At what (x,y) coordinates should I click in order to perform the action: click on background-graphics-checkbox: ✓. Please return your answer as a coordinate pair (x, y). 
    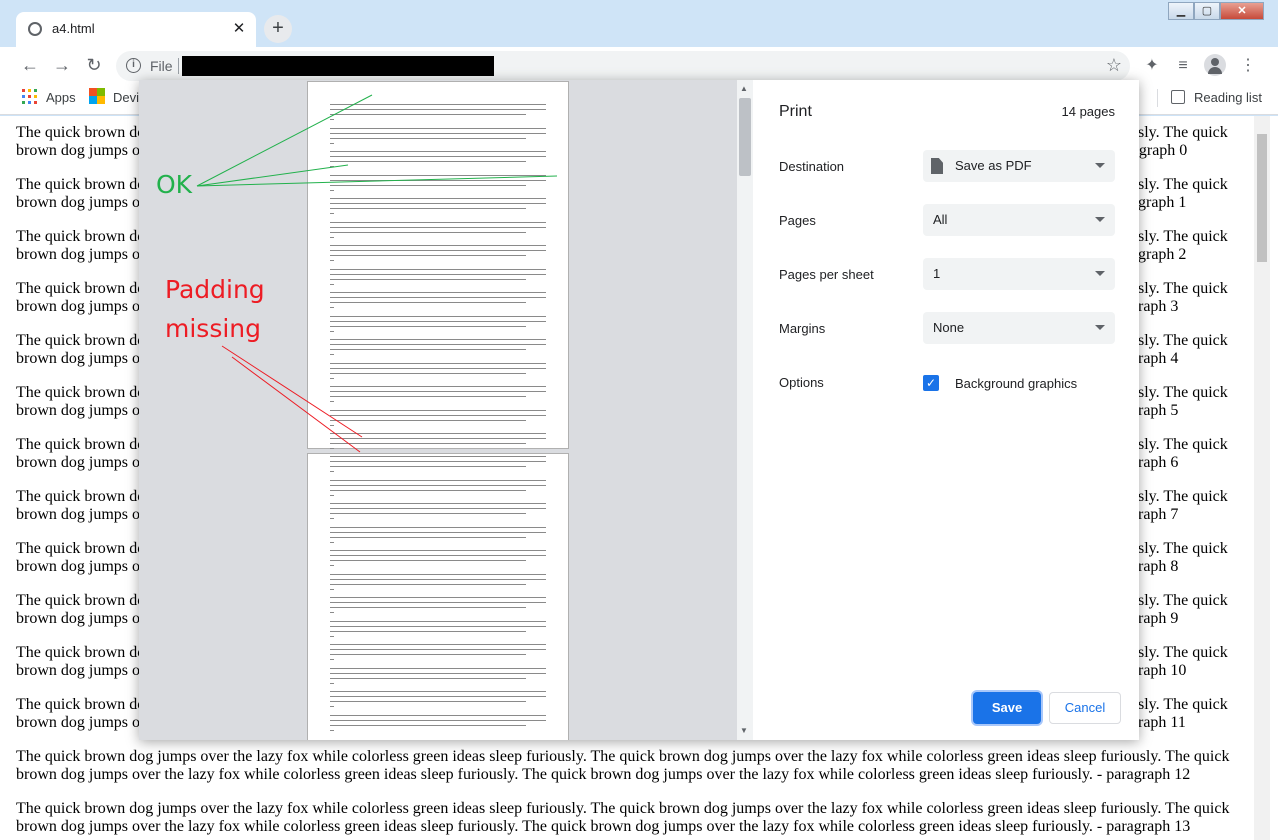
    Looking at the image, I should click on (931, 383).